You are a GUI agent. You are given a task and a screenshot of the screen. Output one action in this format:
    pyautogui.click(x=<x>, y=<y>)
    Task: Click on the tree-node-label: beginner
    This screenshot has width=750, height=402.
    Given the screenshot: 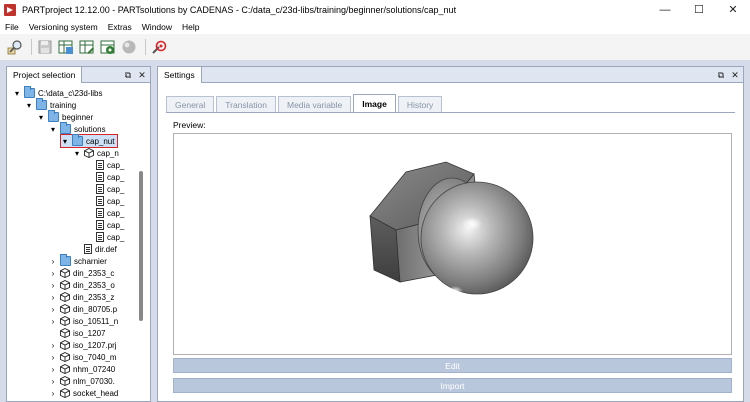 What is the action you would take?
    pyautogui.click(x=78, y=117)
    